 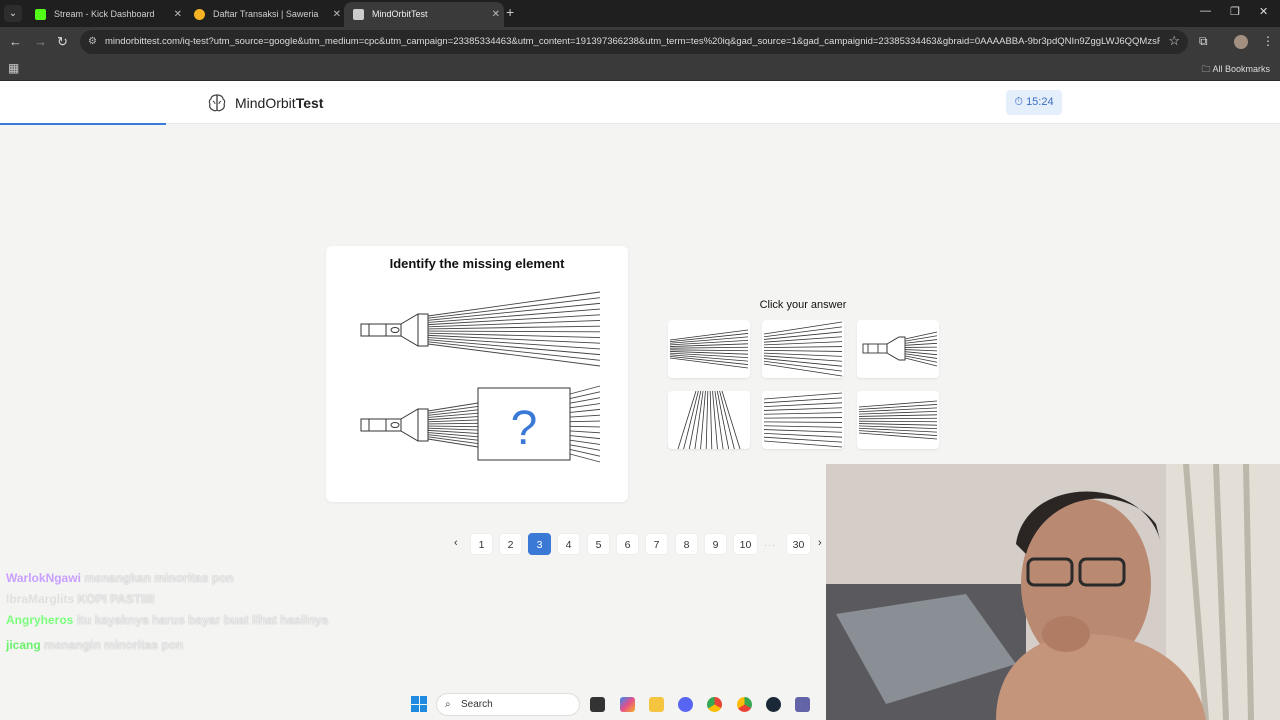 I want to click on chat-message: WarlokNgawi menangkan minoritas pon, so click(x=156, y=578).